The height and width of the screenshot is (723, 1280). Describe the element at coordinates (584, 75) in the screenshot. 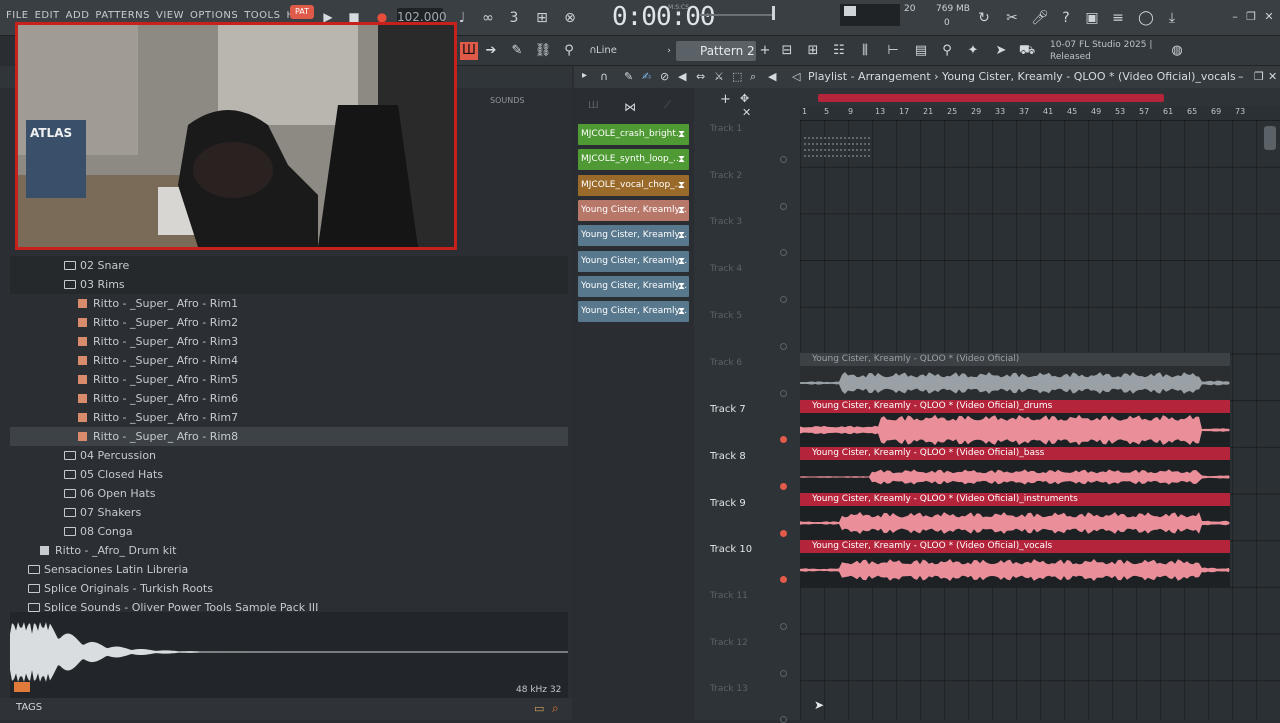

I see `playlist-tool-arrow-icon: ▸` at that location.